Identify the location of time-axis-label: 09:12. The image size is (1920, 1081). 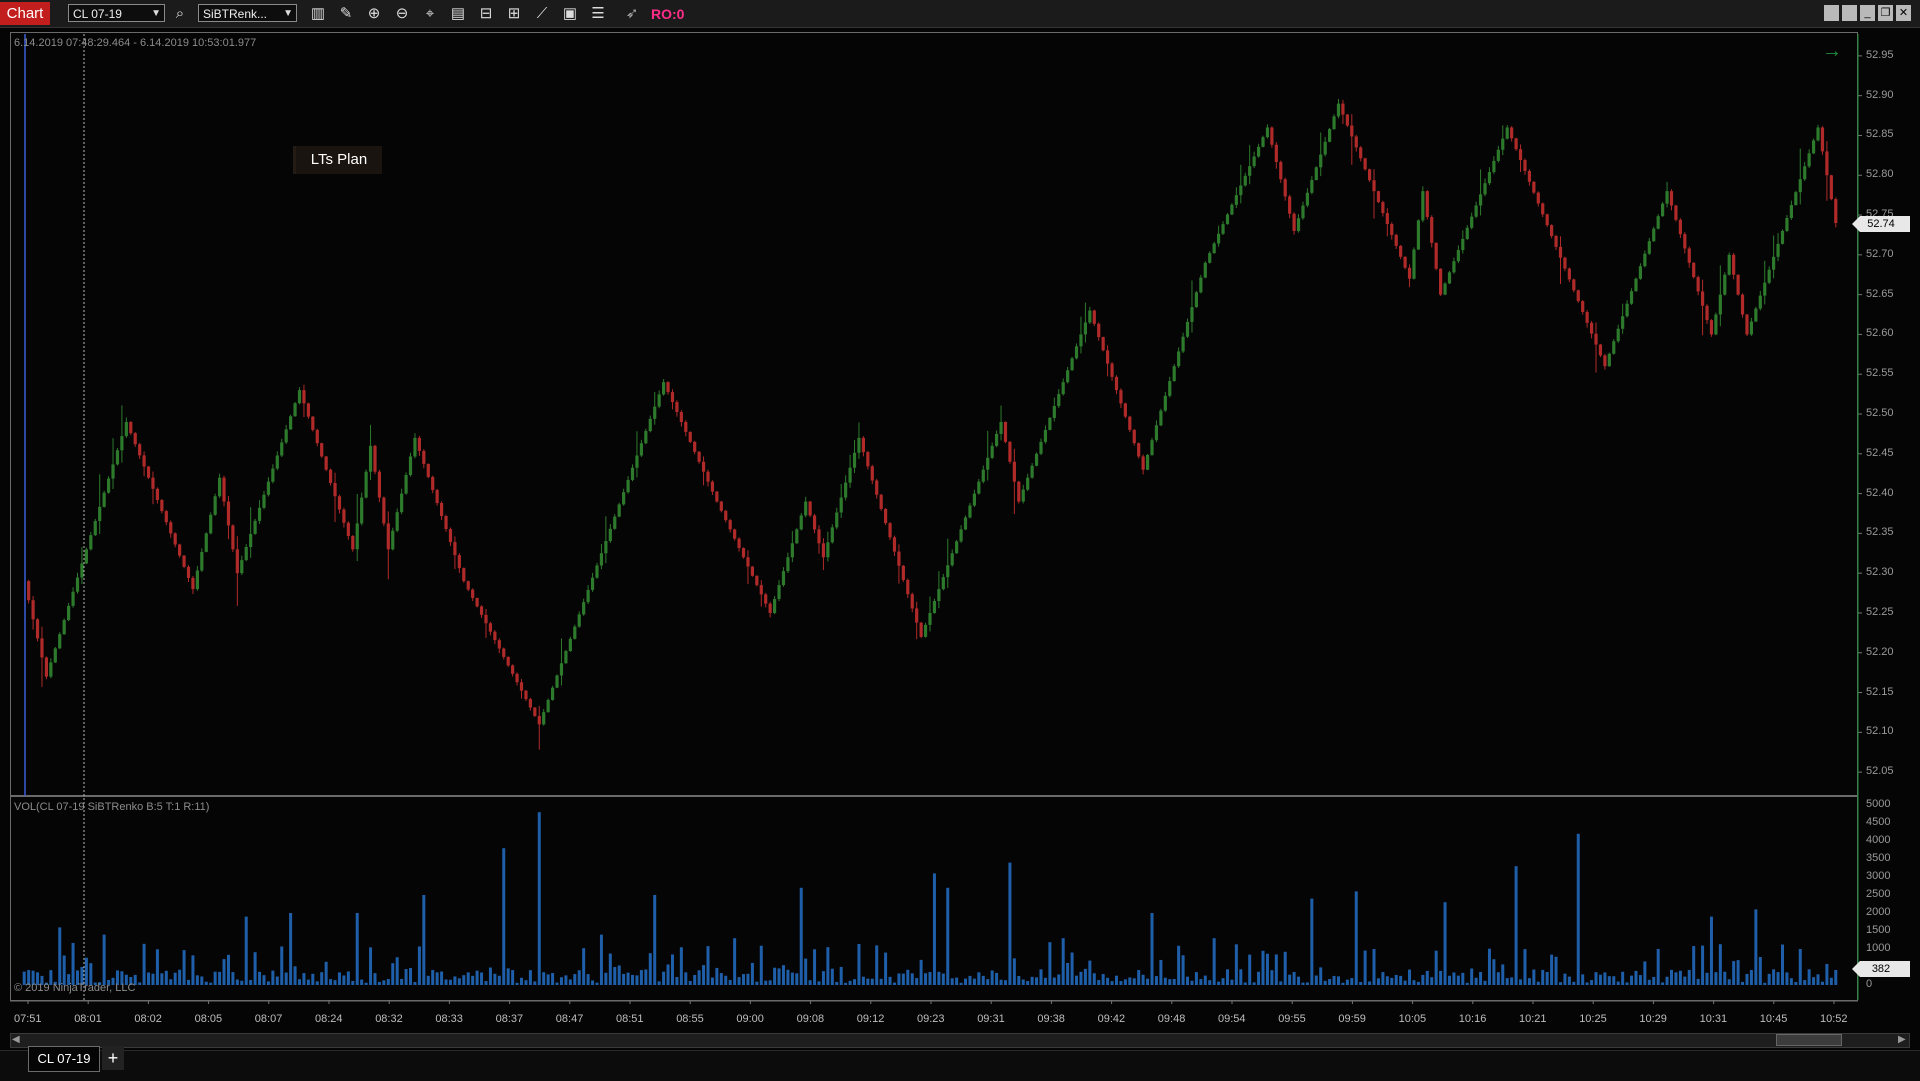
(870, 1019).